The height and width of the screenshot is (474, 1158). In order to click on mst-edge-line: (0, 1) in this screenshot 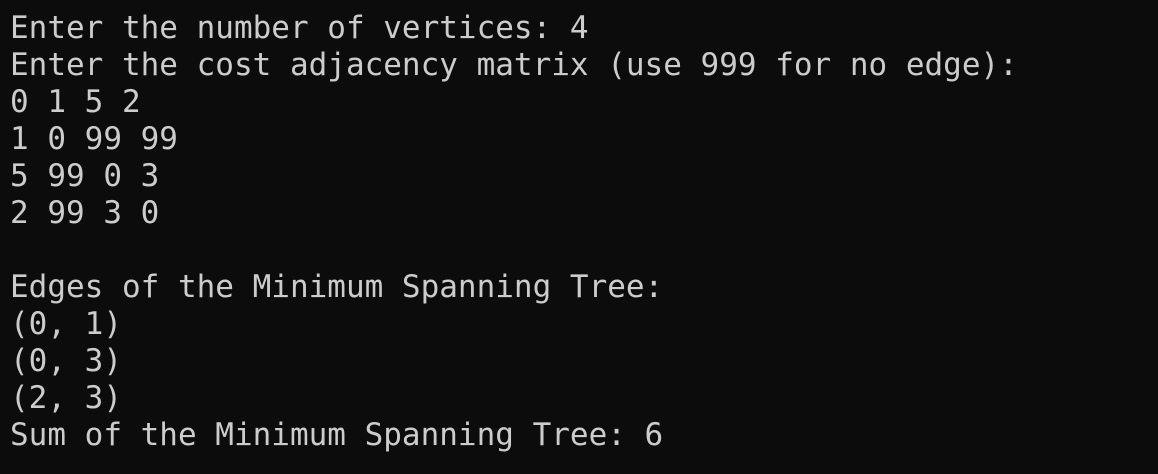, I will do `click(66, 324)`.